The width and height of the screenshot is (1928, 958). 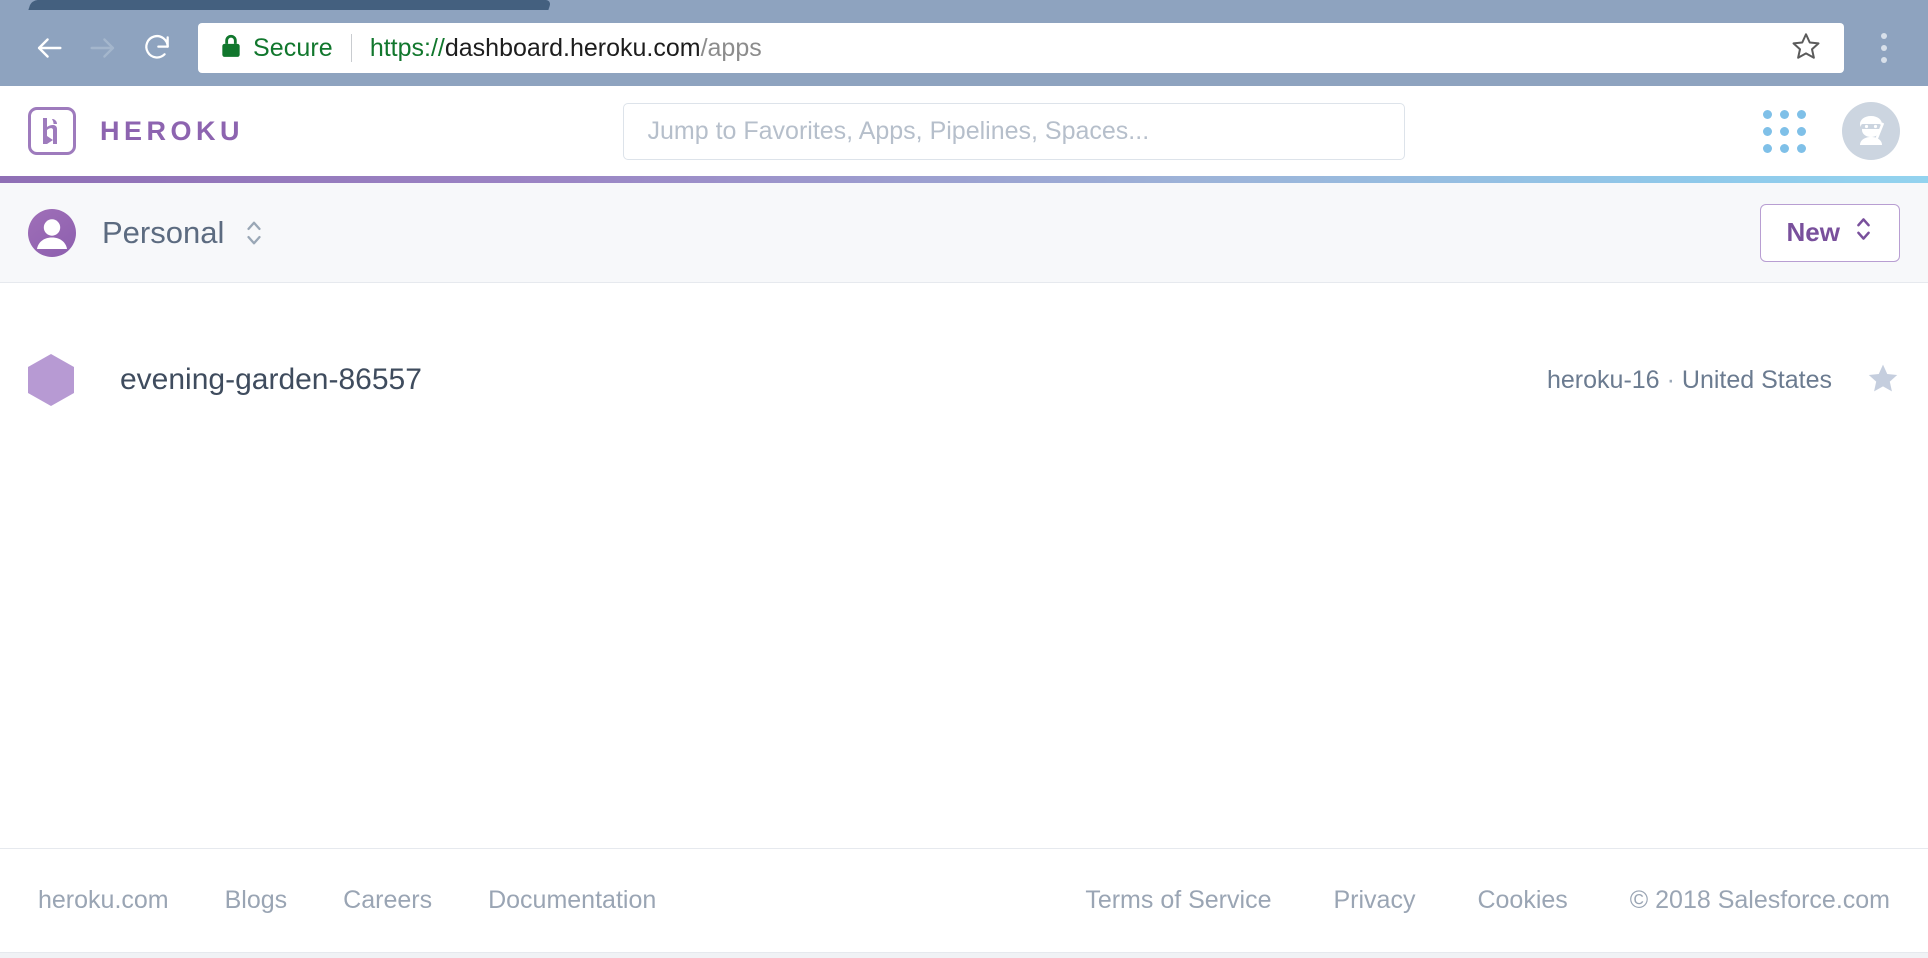 What do you see at coordinates (1831, 131) in the screenshot?
I see `header-actions` at bounding box center [1831, 131].